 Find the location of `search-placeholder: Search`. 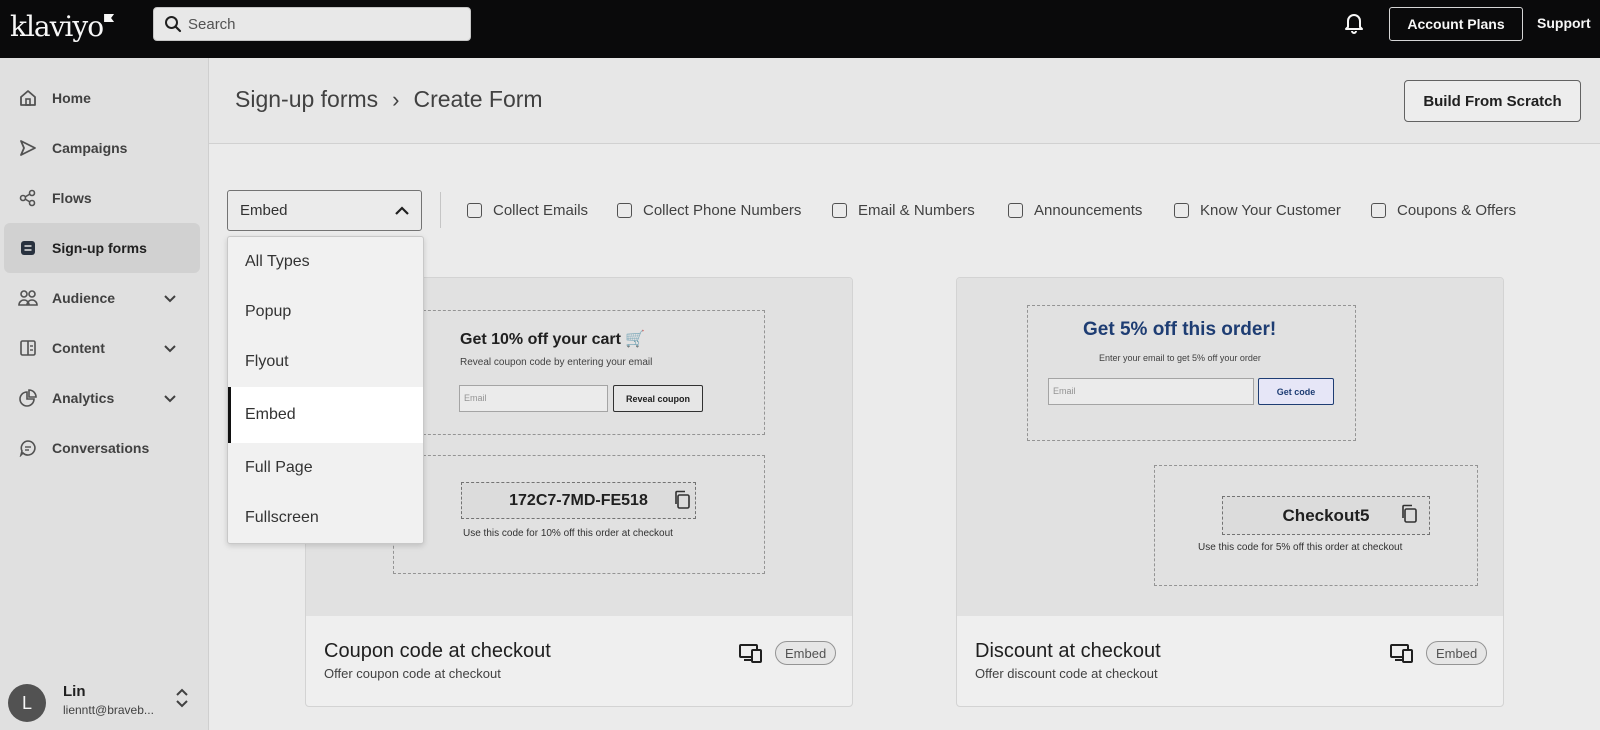

search-placeholder: Search is located at coordinates (212, 24).